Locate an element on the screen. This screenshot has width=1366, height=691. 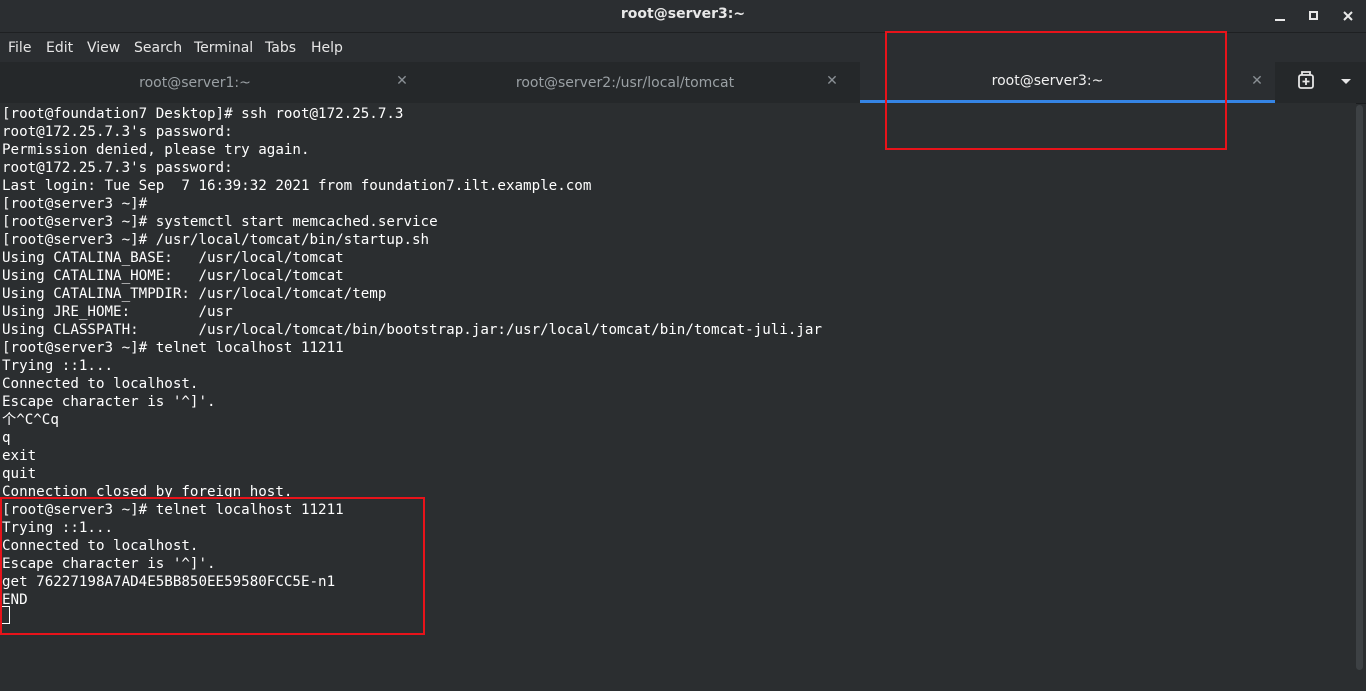
close-icon is located at coordinates (1348, 16).